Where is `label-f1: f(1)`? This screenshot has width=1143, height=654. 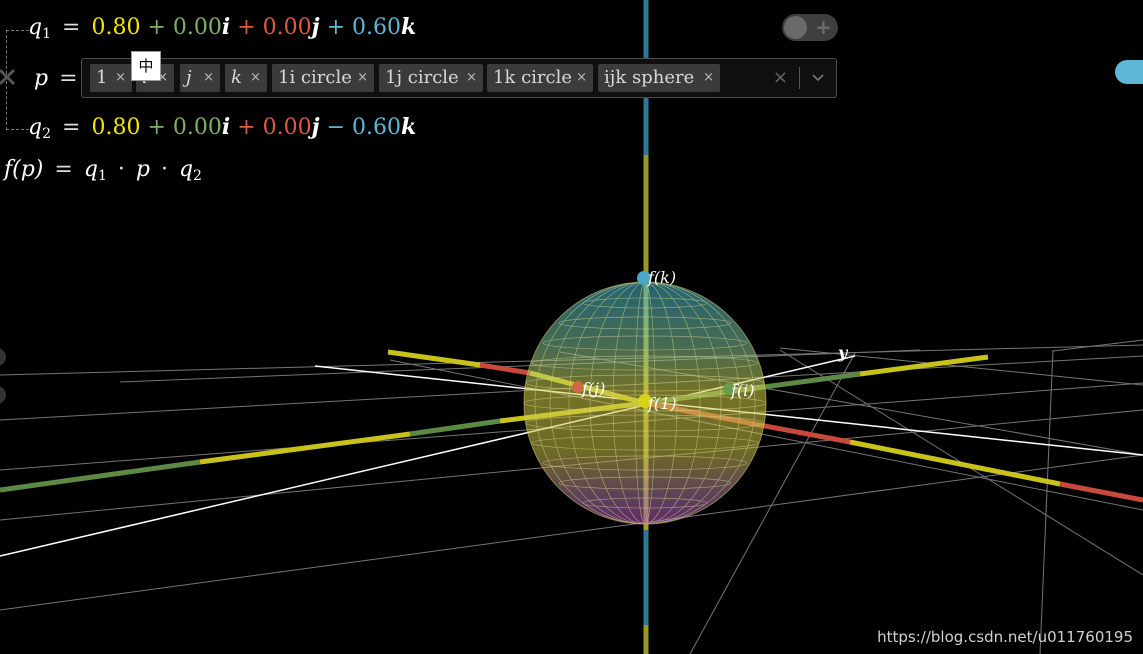
label-f1: f(1) is located at coordinates (662, 403).